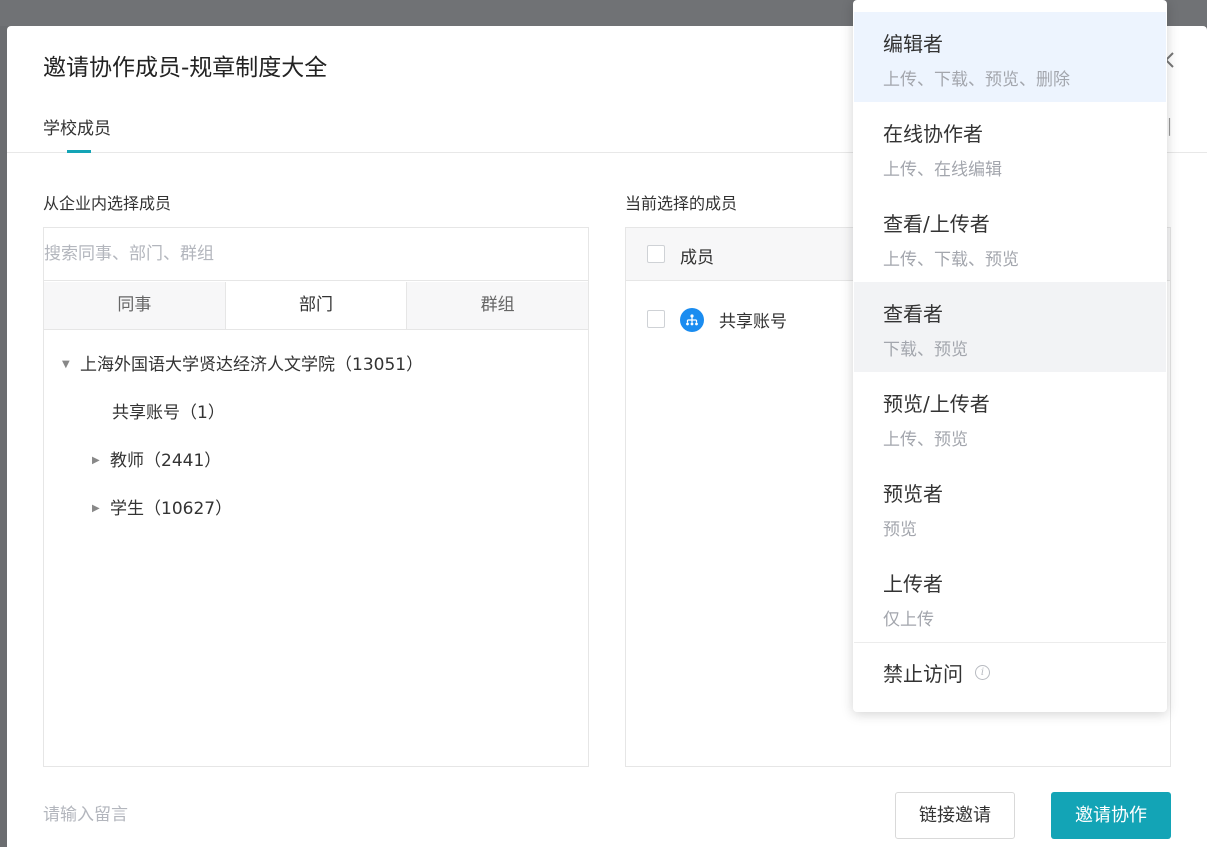  Describe the element at coordinates (293, 815) in the screenshot. I see `message-input` at that location.